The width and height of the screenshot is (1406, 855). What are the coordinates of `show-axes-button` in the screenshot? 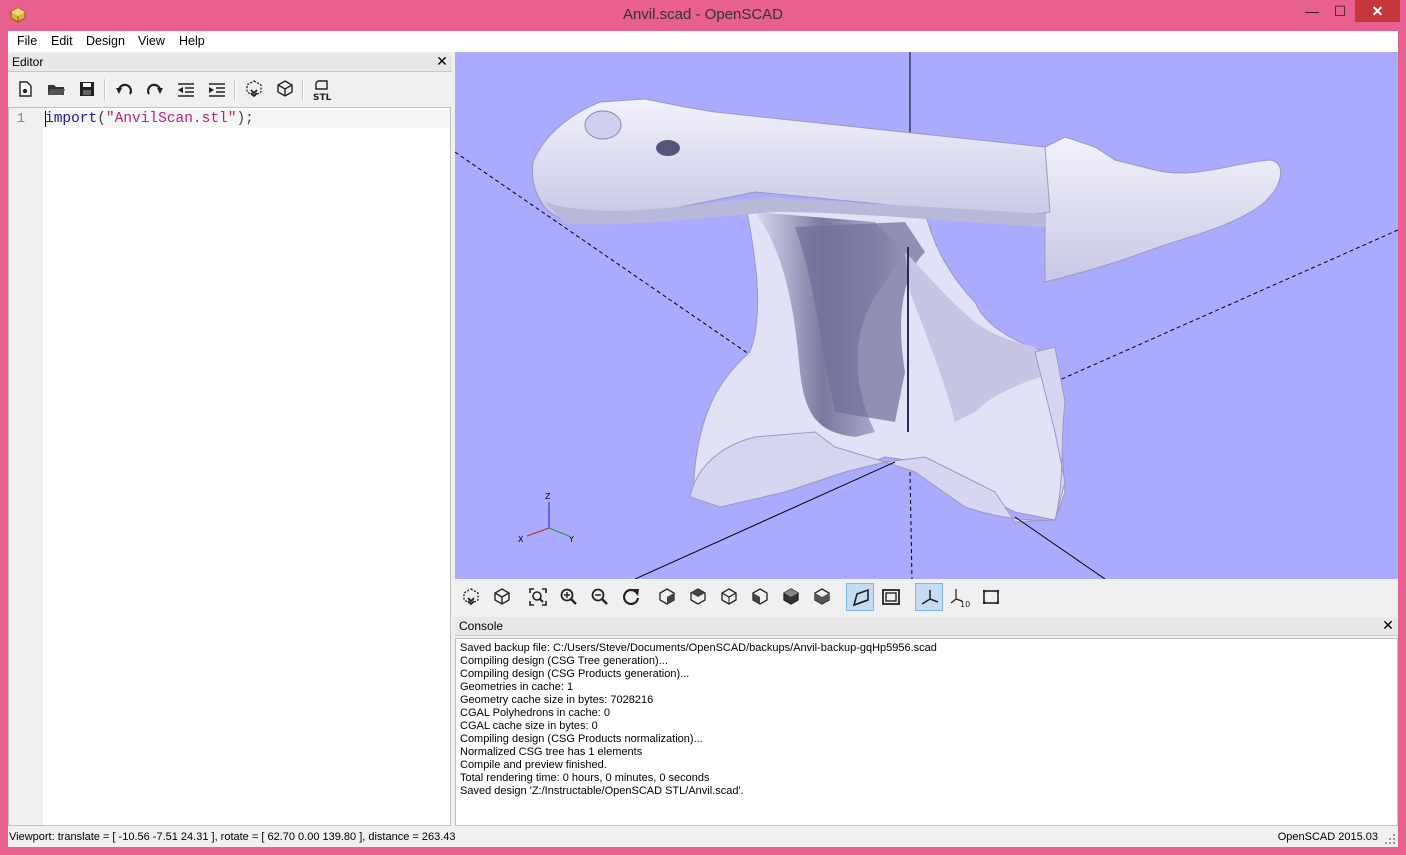 It's located at (929, 597).